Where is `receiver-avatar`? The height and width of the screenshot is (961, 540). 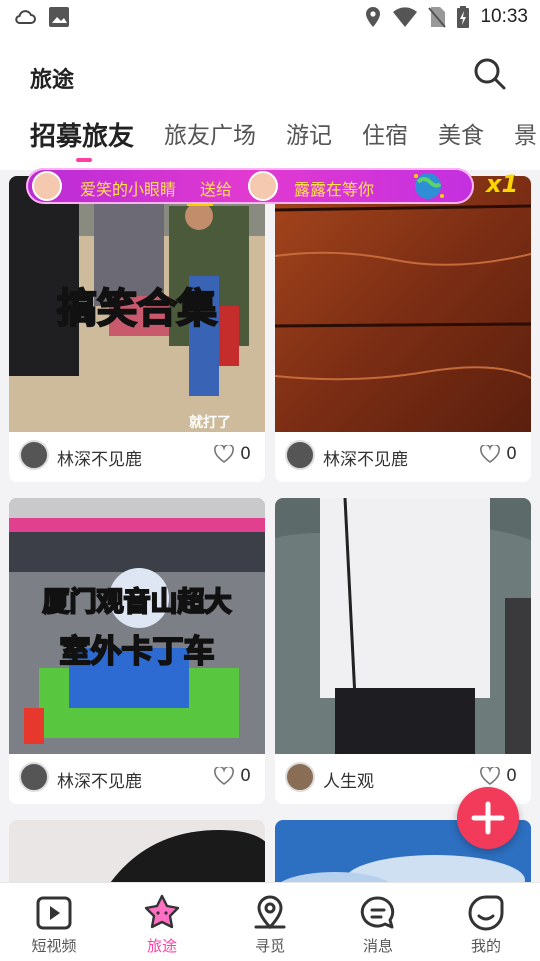 receiver-avatar is located at coordinates (263, 186).